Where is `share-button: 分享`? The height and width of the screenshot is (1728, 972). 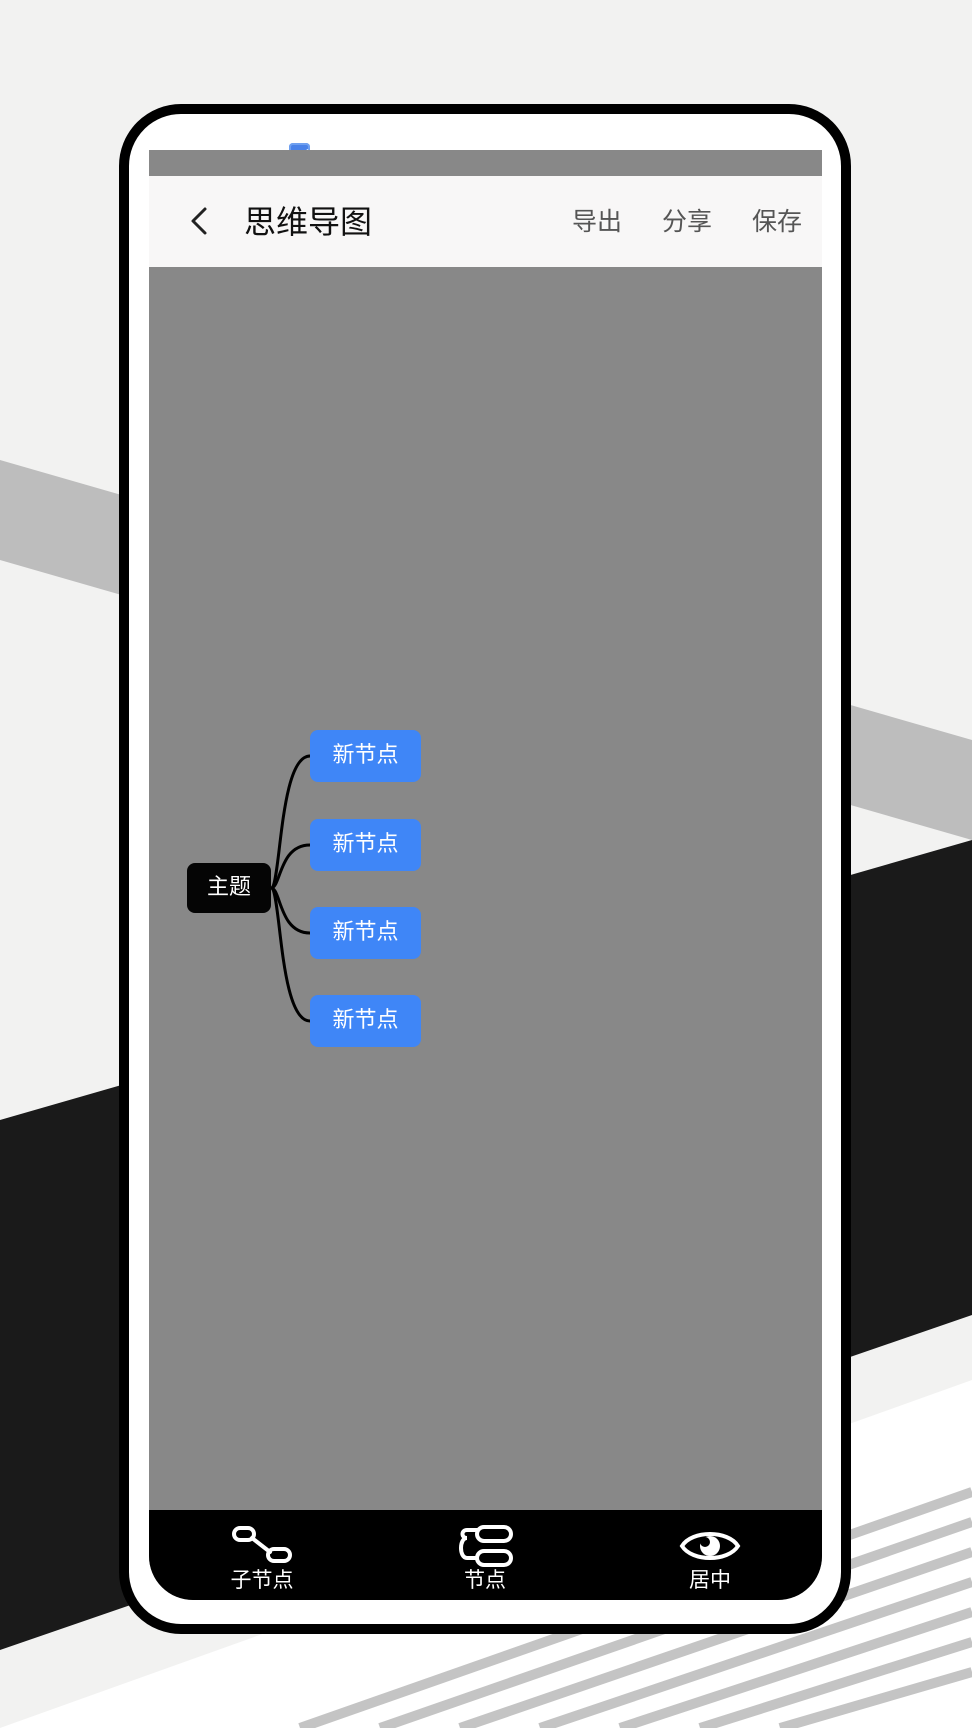 share-button: 分享 is located at coordinates (687, 222).